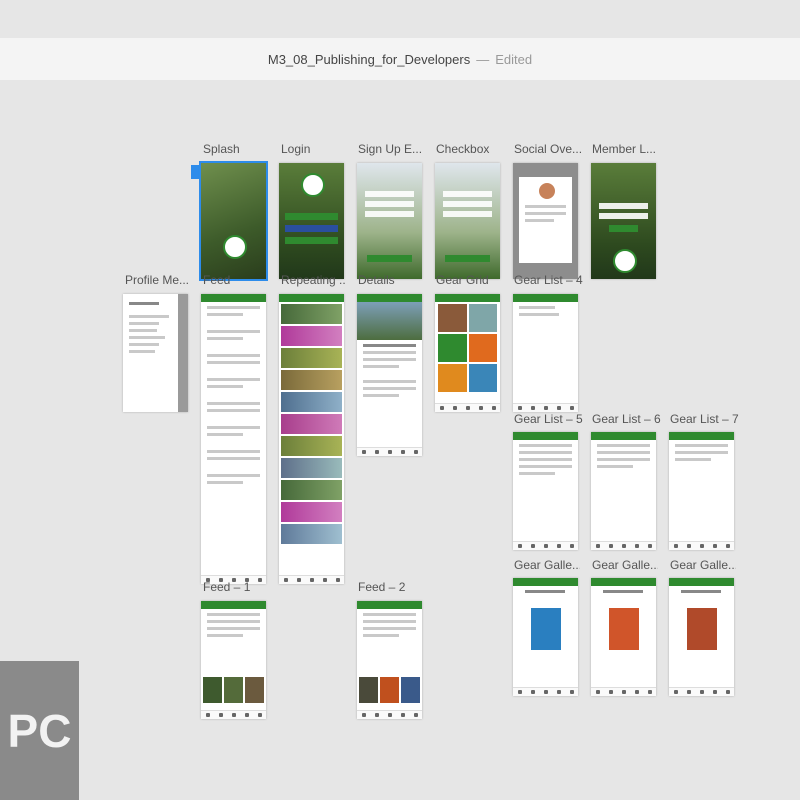 This screenshot has width=800, height=800. Describe the element at coordinates (390, 587) in the screenshot. I see `artboard-label-feed-2: Feed – 2` at that location.